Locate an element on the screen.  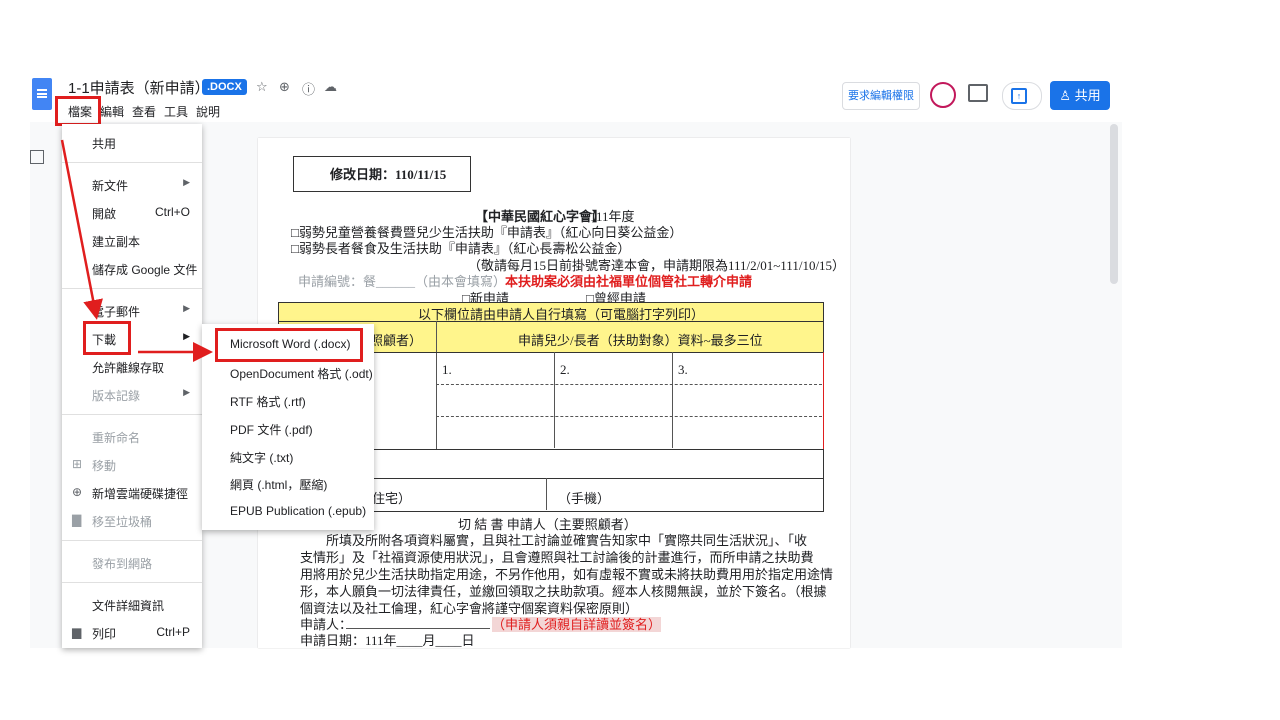
arrow-to-download is located at coordinates (81, 229).